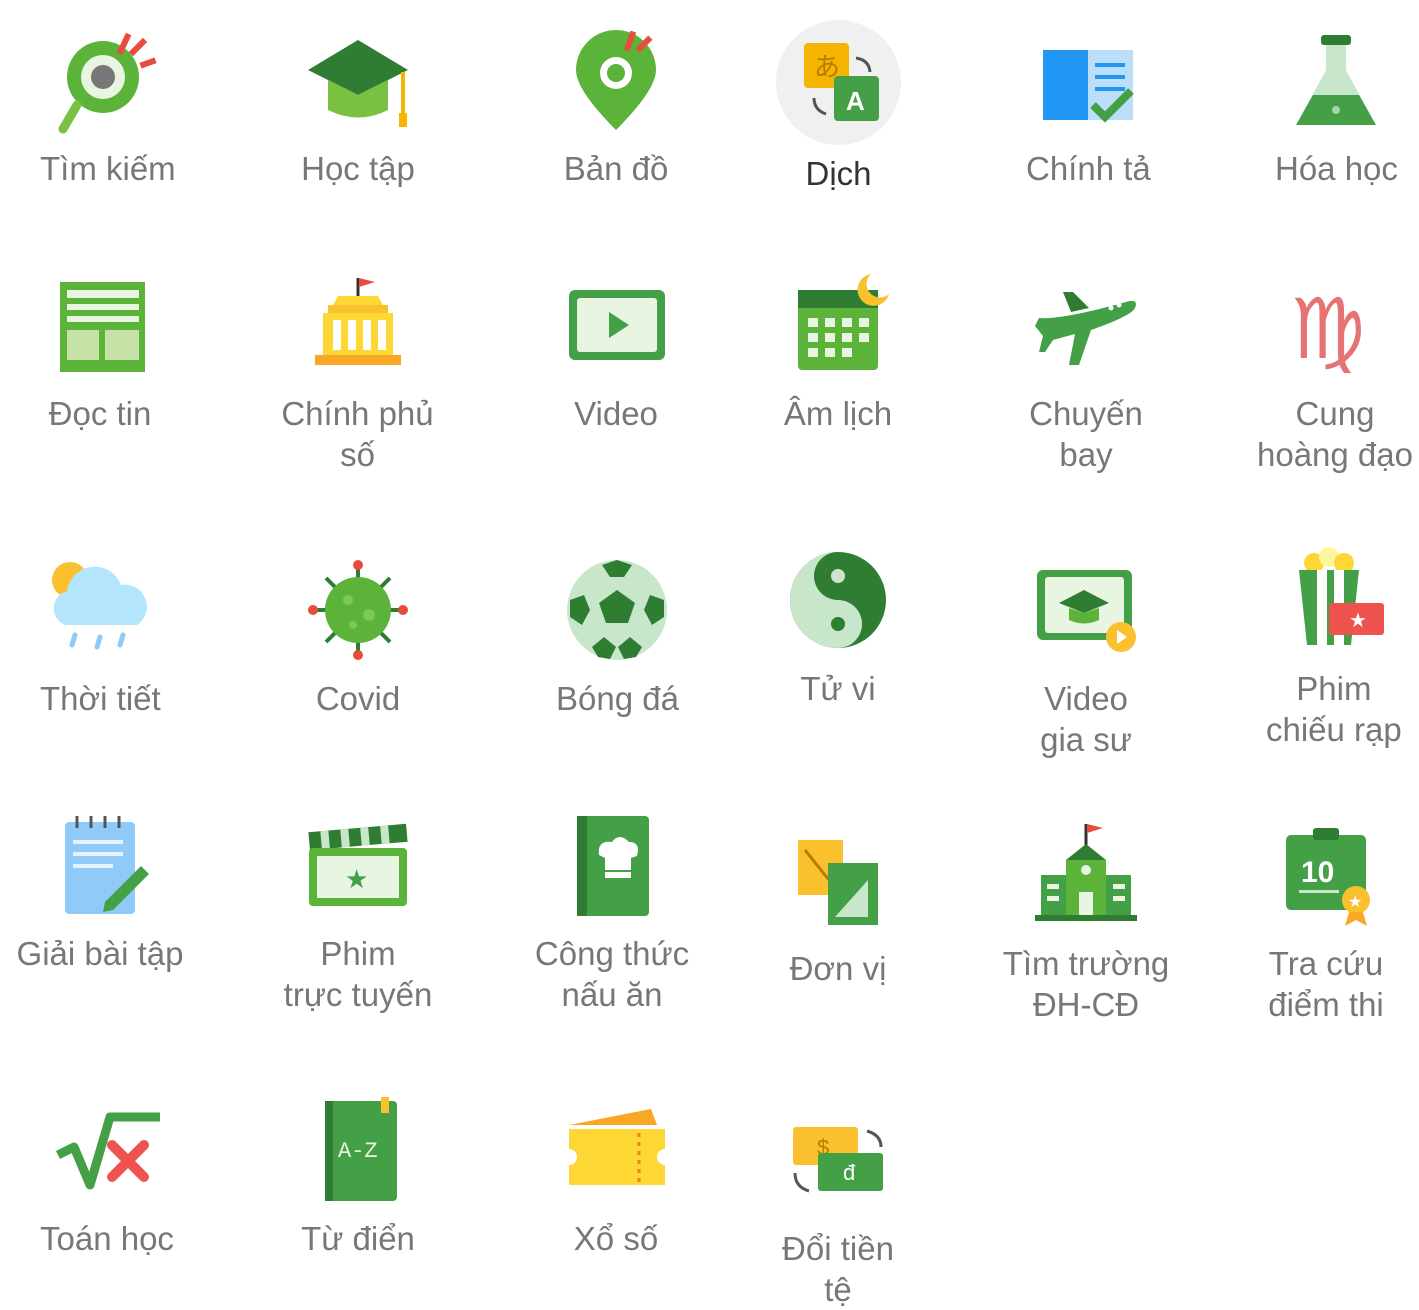 The width and height of the screenshot is (1419, 1310). I want to click on app-label: Chính tả, so click(1088, 168).